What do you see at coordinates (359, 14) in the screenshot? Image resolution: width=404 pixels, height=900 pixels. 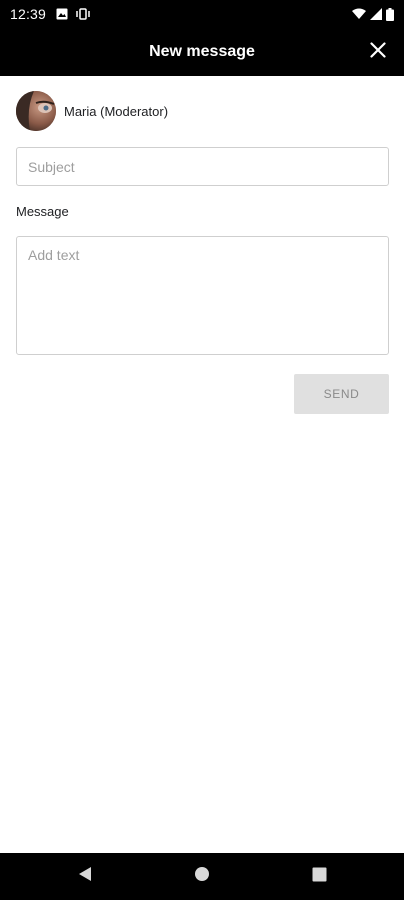 I see `wifi-icon` at bounding box center [359, 14].